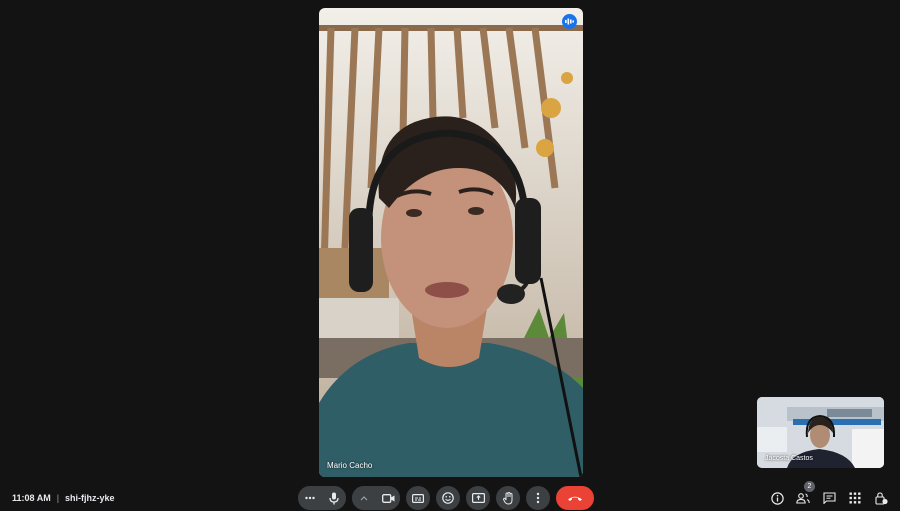 The width and height of the screenshot is (900, 511). Describe the element at coordinates (350, 465) in the screenshot. I see `participant-name: Mario Cacho` at that location.